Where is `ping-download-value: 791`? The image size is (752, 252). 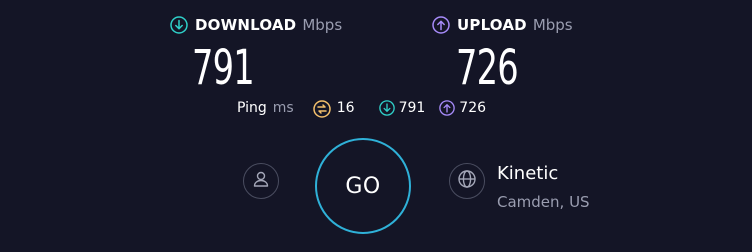
ping-download-value: 791 is located at coordinates (412, 108).